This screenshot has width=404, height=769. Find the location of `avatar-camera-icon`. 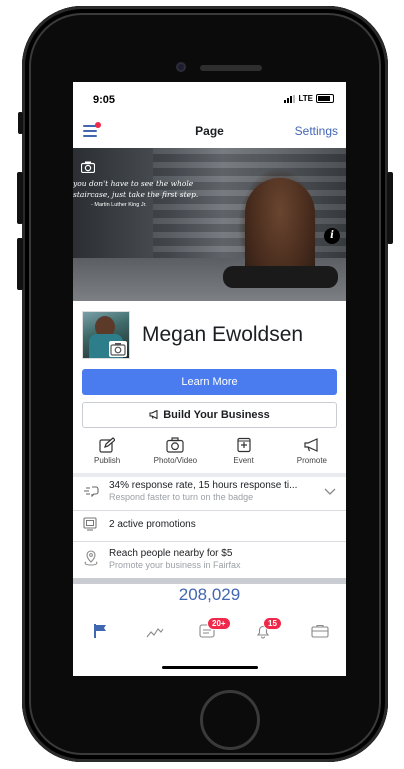

avatar-camera-icon is located at coordinates (118, 349).